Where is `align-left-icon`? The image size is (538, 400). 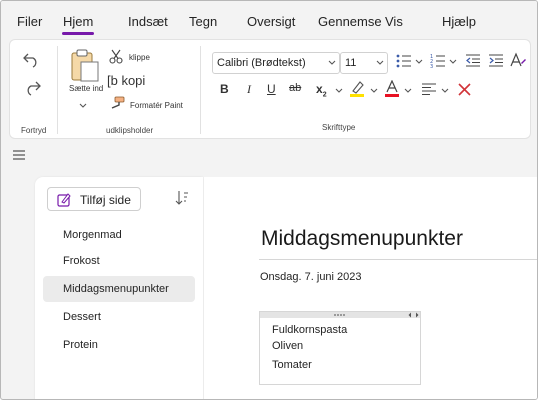 align-left-icon is located at coordinates (429, 89).